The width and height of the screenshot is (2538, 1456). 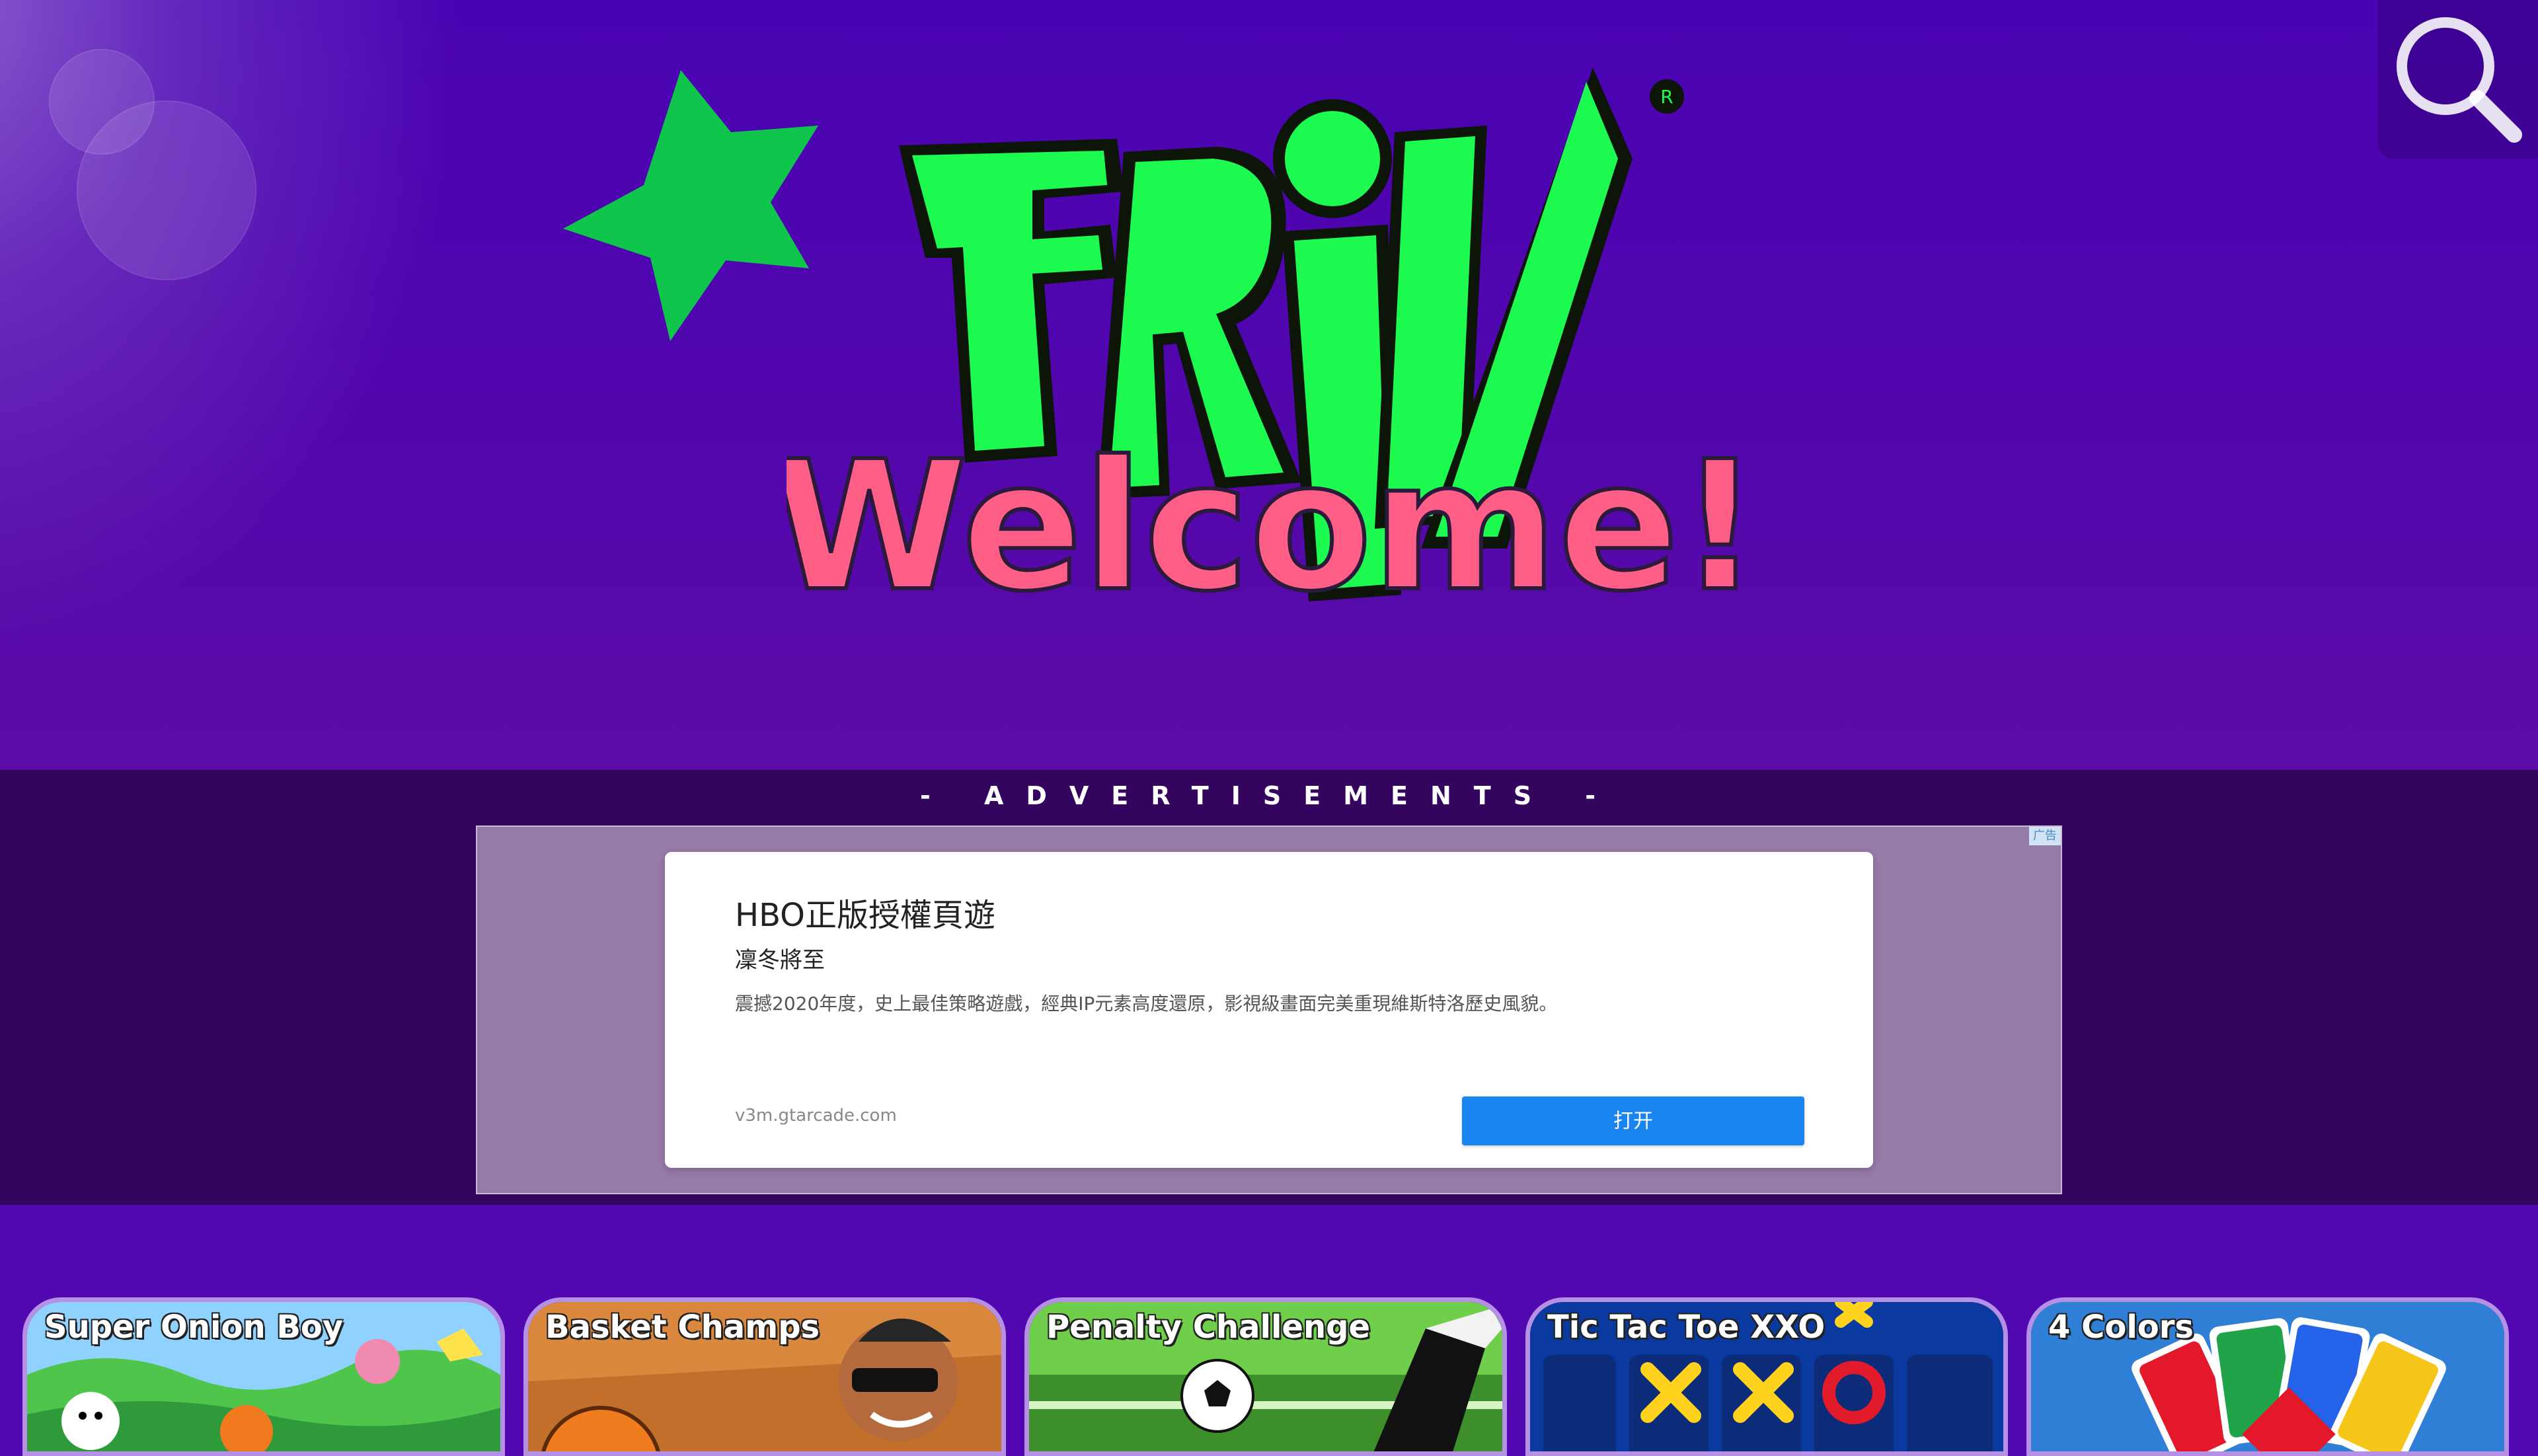 What do you see at coordinates (2121, 1327) in the screenshot?
I see `game-title: 4 Colors` at bounding box center [2121, 1327].